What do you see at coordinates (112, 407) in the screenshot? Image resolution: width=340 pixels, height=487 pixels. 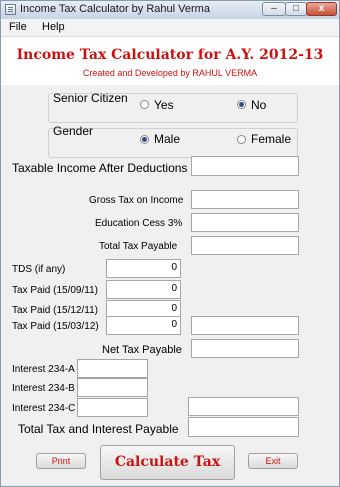 I see `interest-234c-field` at bounding box center [112, 407].